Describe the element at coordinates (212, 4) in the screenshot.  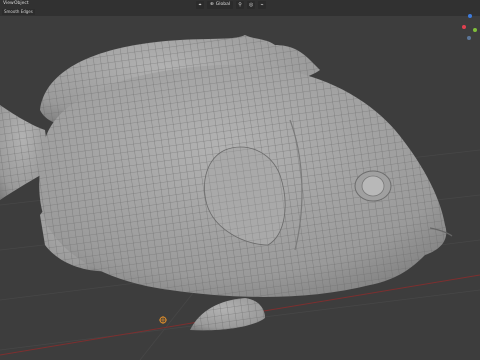
I see `global-orientation-icon: ⊕` at that location.